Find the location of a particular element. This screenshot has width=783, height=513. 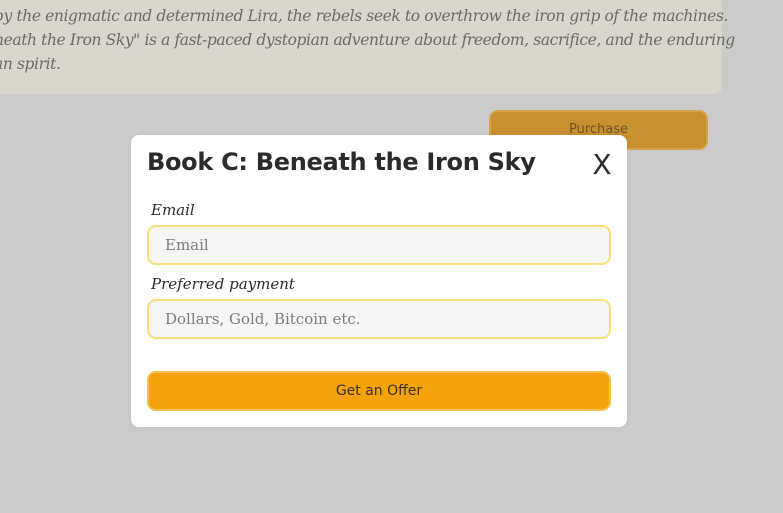

email-label: Email is located at coordinates (173, 210).